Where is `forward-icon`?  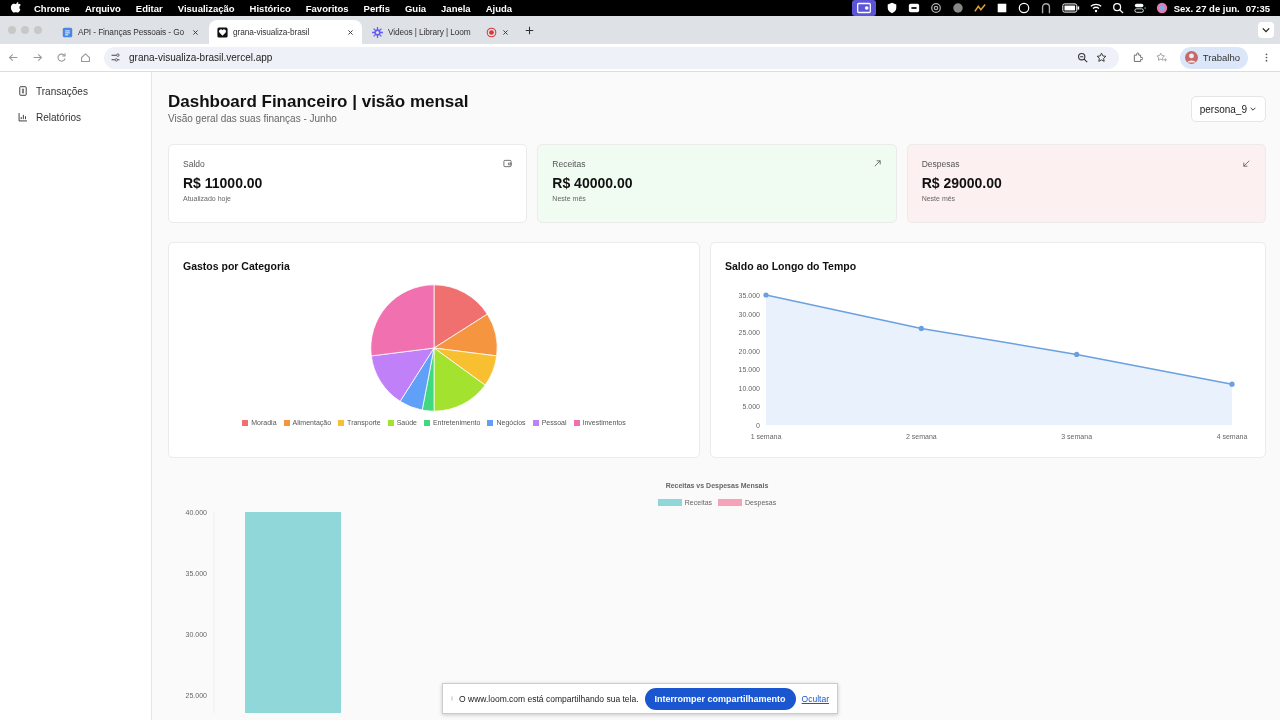 forward-icon is located at coordinates (37, 57).